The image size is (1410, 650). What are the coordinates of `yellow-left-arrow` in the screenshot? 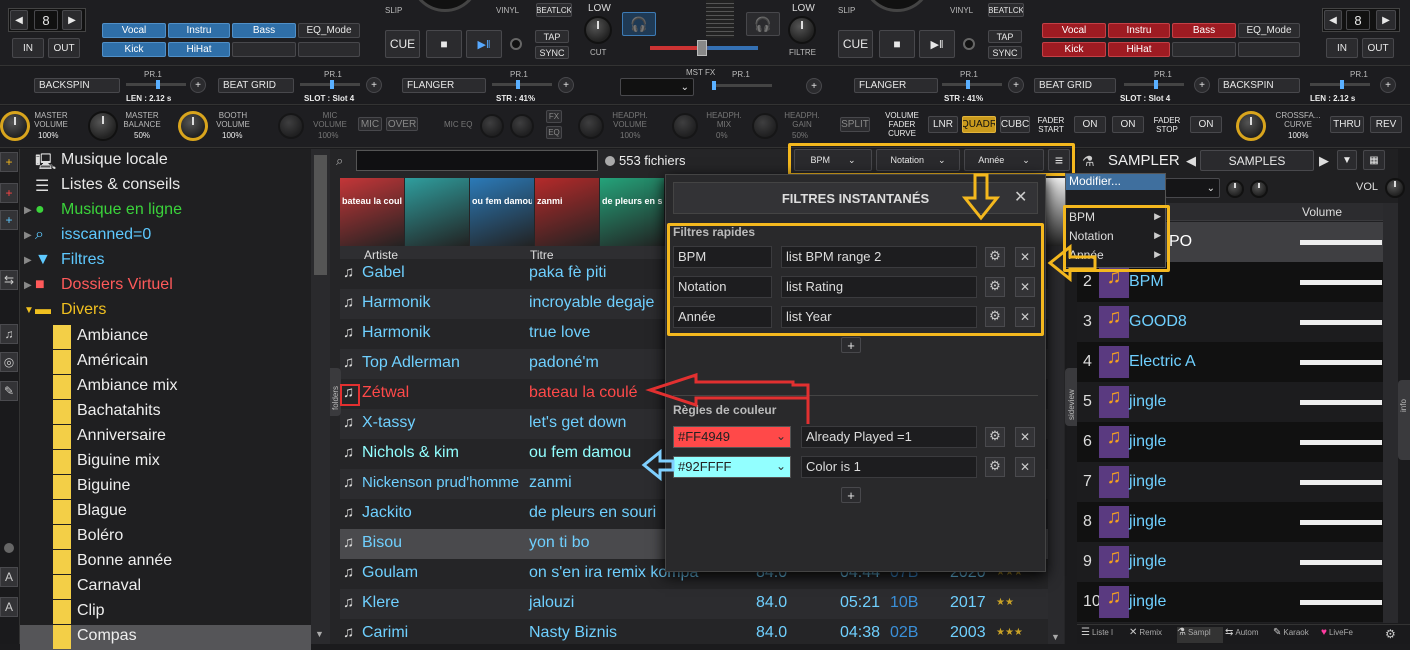 It's located at (1072, 263).